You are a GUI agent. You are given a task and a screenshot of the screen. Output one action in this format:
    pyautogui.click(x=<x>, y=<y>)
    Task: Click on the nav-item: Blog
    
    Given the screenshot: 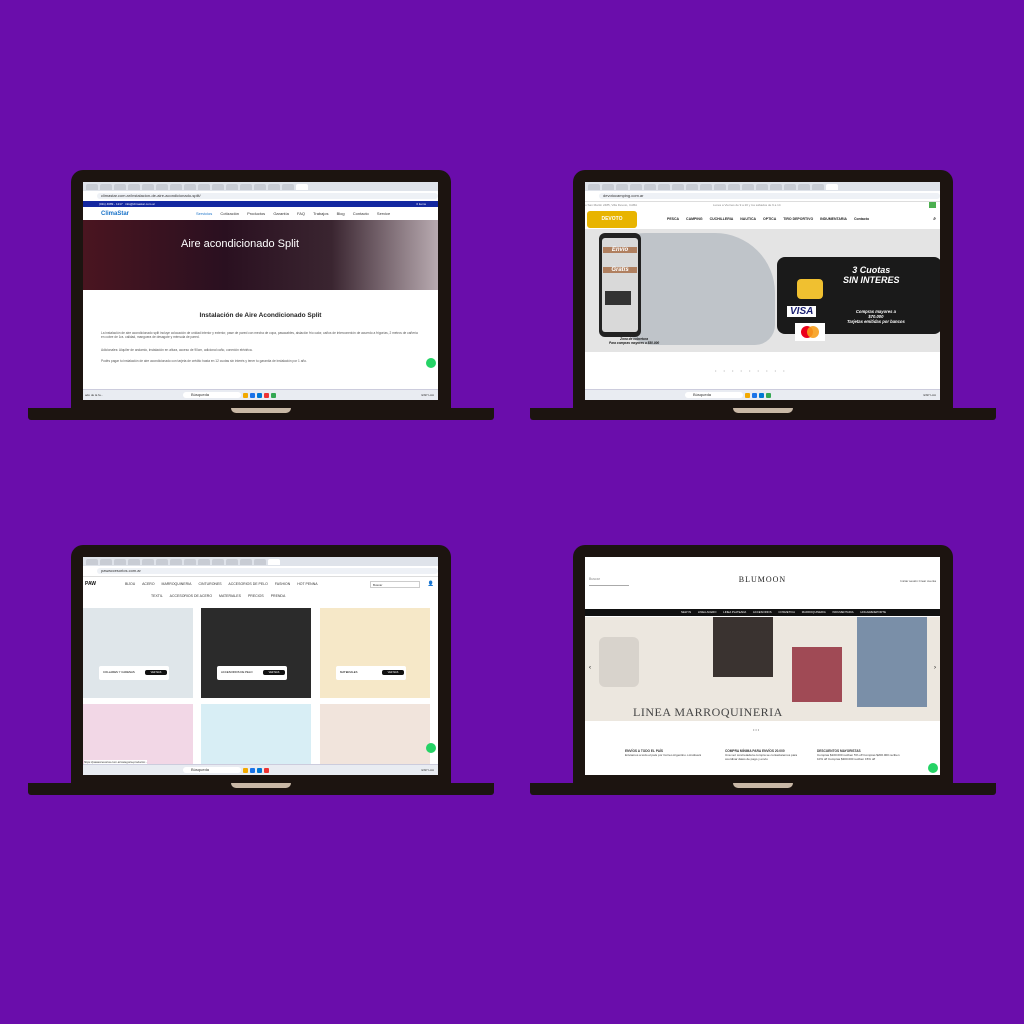 What is the action you would take?
    pyautogui.click(x=341, y=213)
    